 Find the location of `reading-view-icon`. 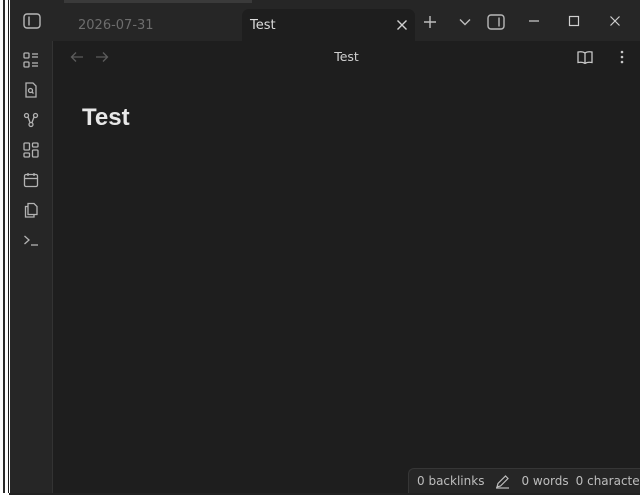

reading-view-icon is located at coordinates (585, 57).